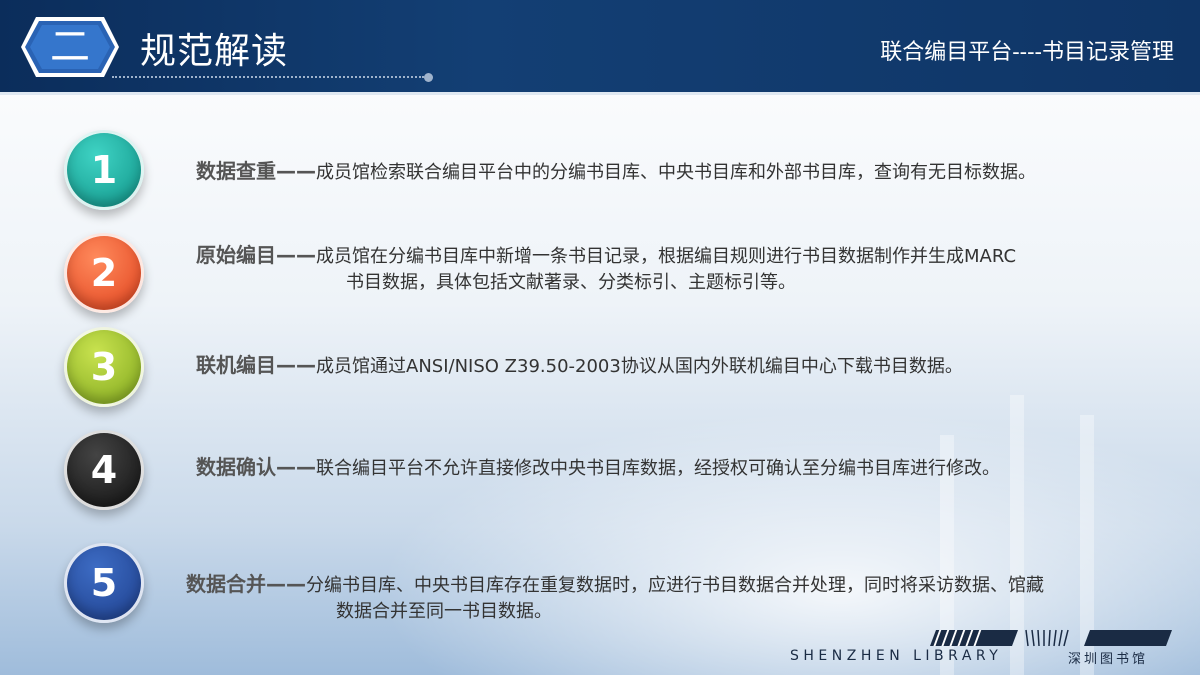  Describe the element at coordinates (1027, 52) in the screenshot. I see `platform-title: 联合编目平台----书目记录管理` at that location.